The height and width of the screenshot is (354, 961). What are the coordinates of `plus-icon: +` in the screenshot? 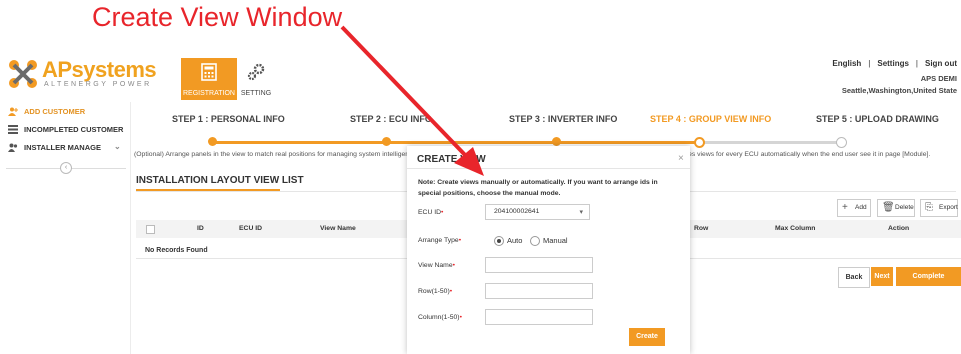 It's located at (845, 207).